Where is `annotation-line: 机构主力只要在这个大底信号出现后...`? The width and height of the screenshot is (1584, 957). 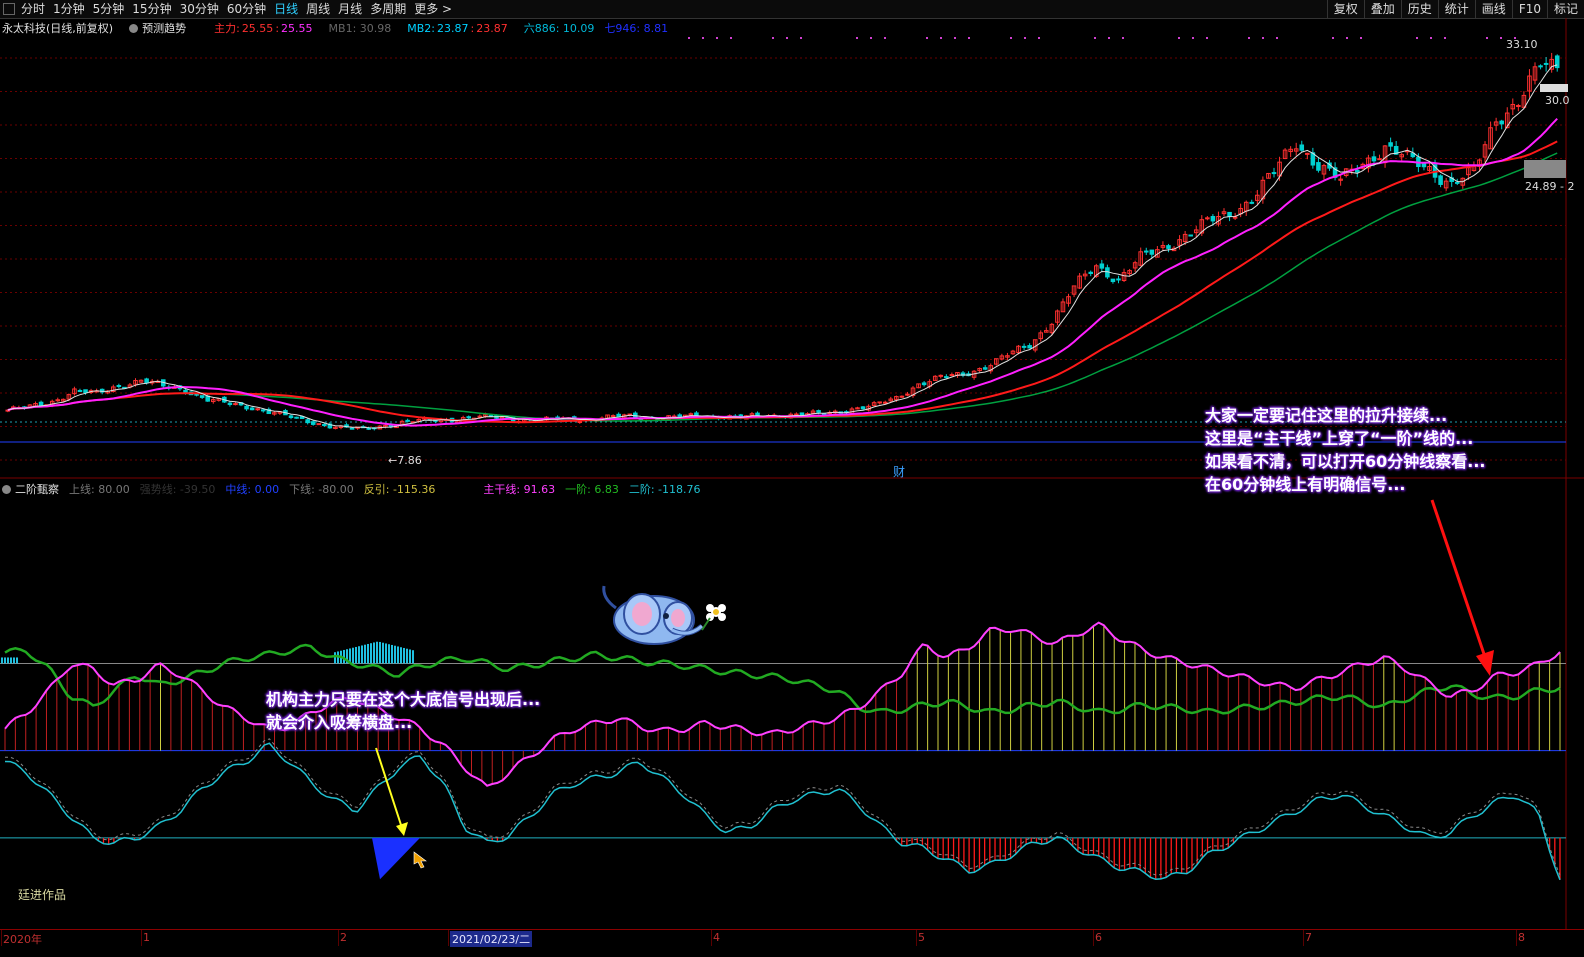 annotation-line: 机构主力只要在这个大底信号出现后... is located at coordinates (403, 699).